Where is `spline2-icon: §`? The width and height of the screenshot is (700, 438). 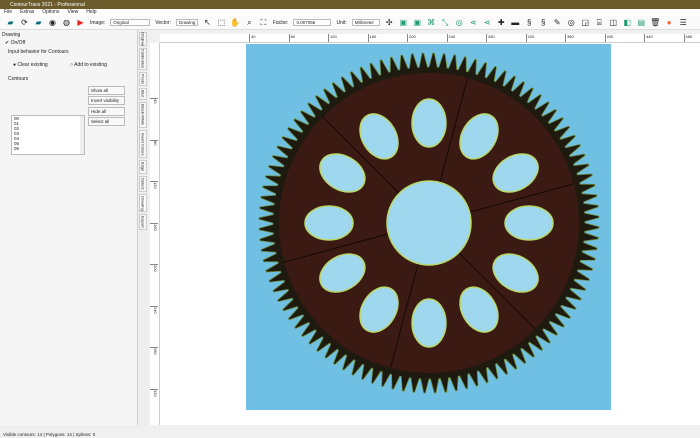
spline2-icon: § is located at coordinates (543, 22).